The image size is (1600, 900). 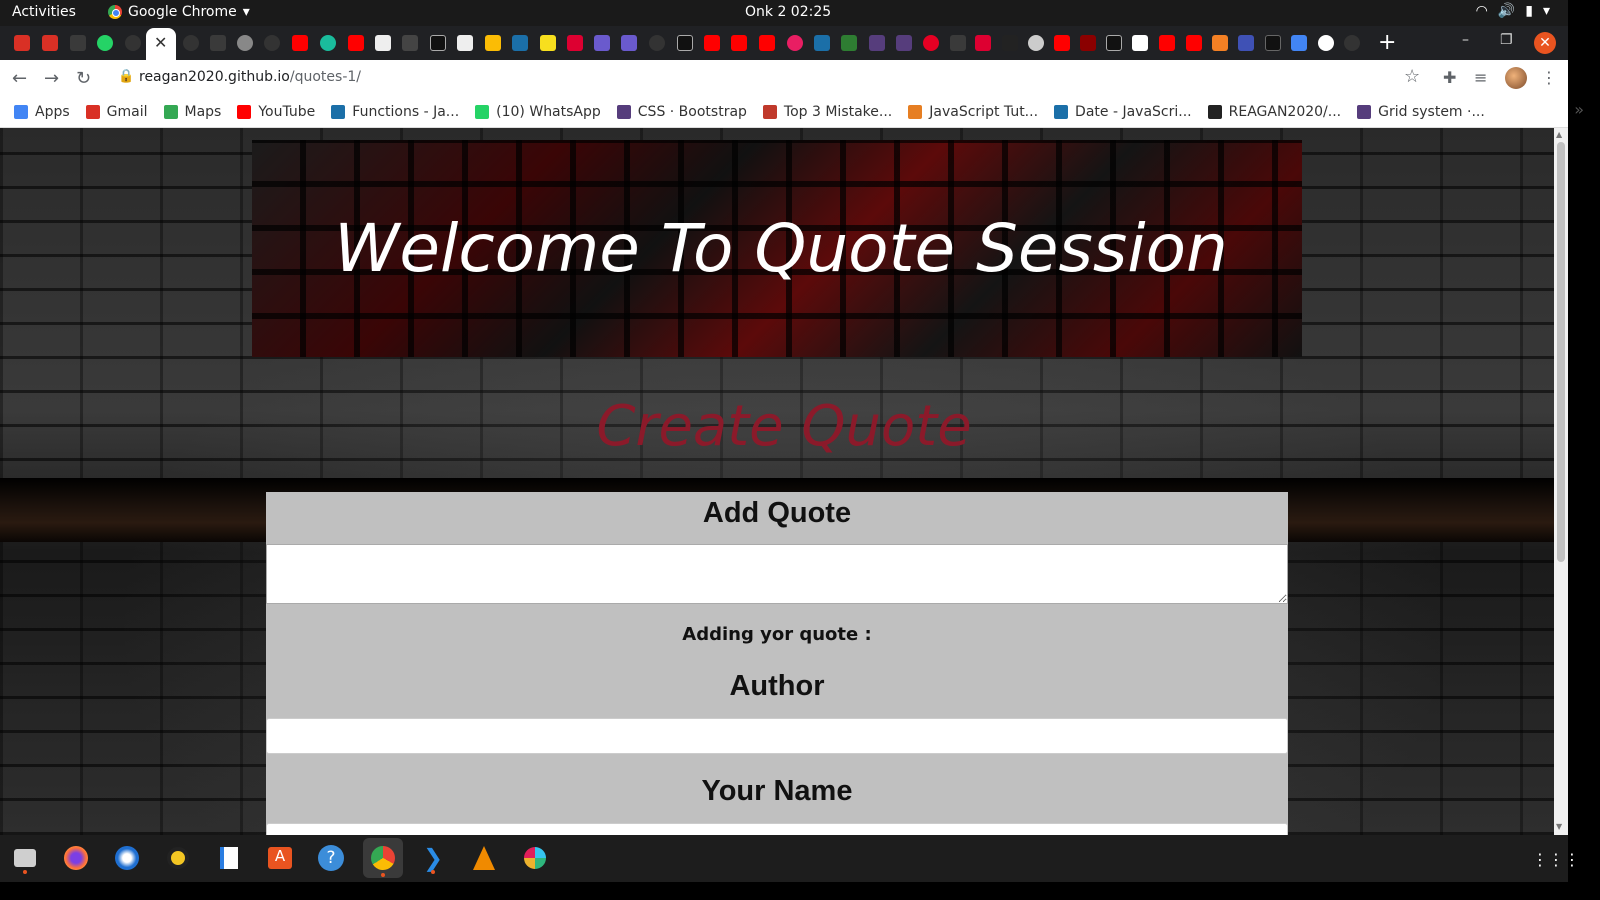 I want to click on software-center-icon: A, so click(x=280, y=858).